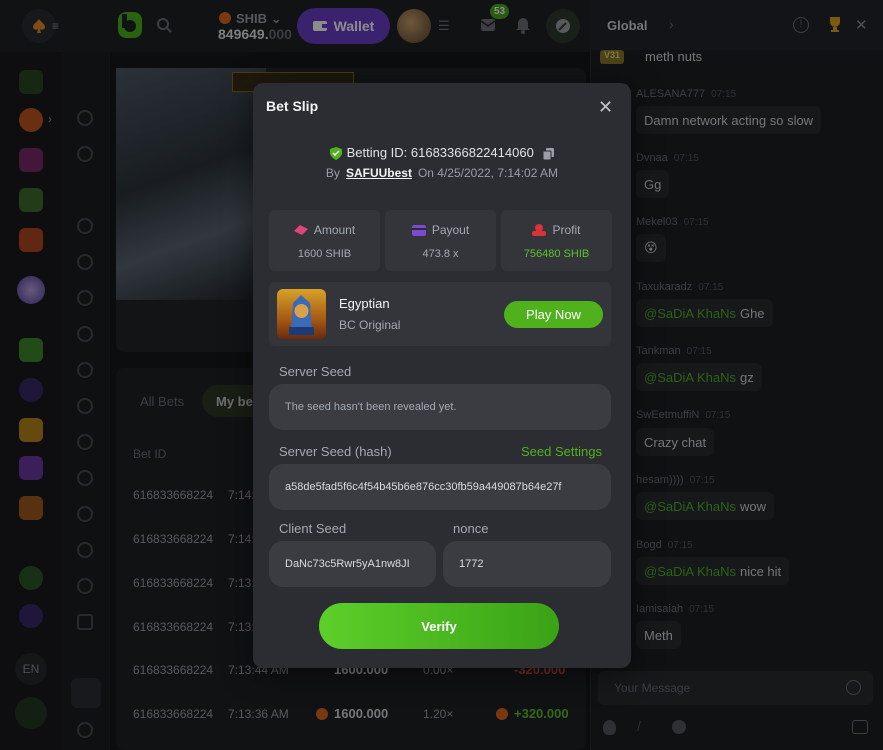 The height and width of the screenshot is (750, 883). I want to click on profit-label: Profit, so click(566, 230).